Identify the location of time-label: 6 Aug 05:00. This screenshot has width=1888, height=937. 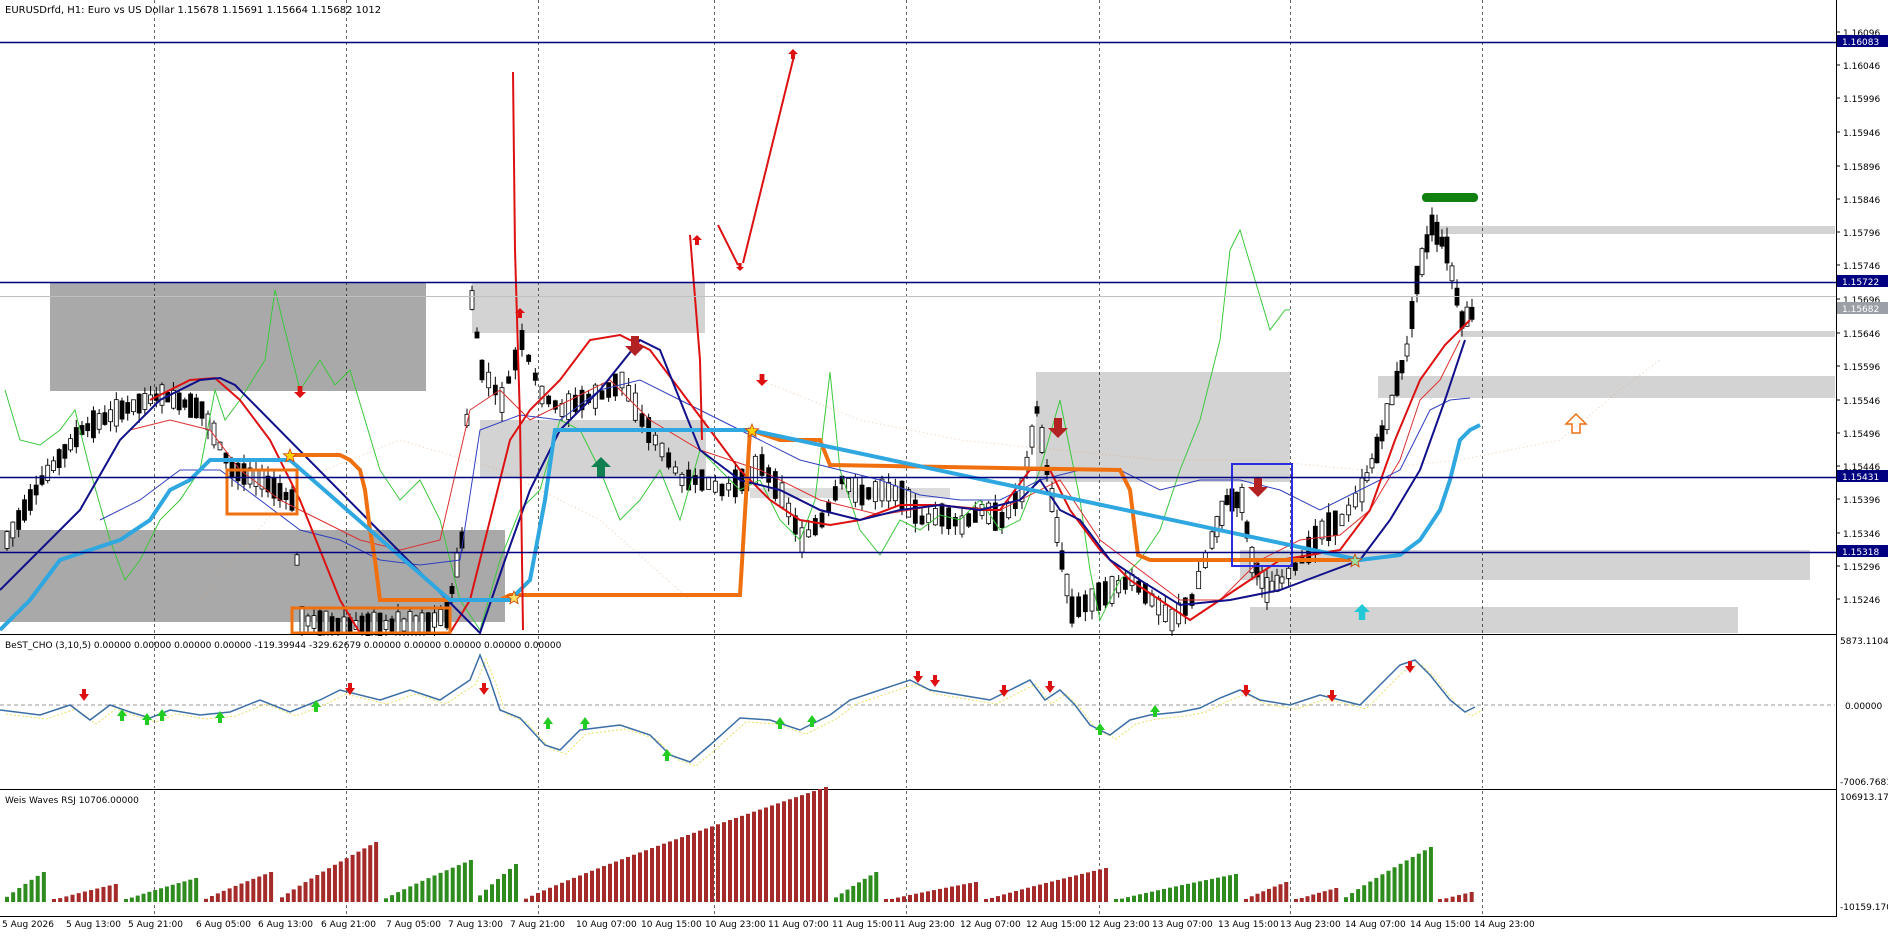
(223, 925).